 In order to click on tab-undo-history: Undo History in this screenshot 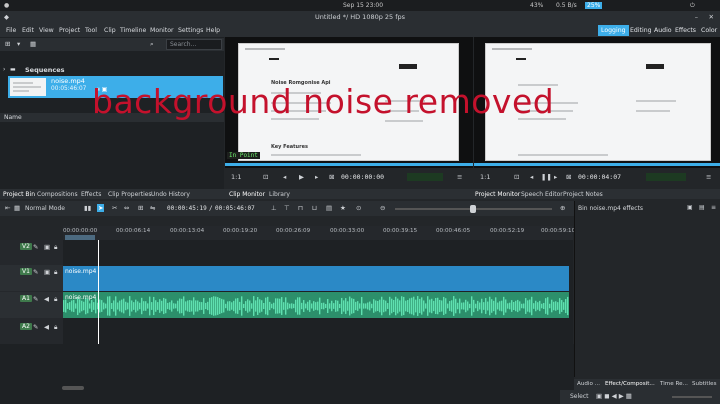, I will do `click(170, 194)`.